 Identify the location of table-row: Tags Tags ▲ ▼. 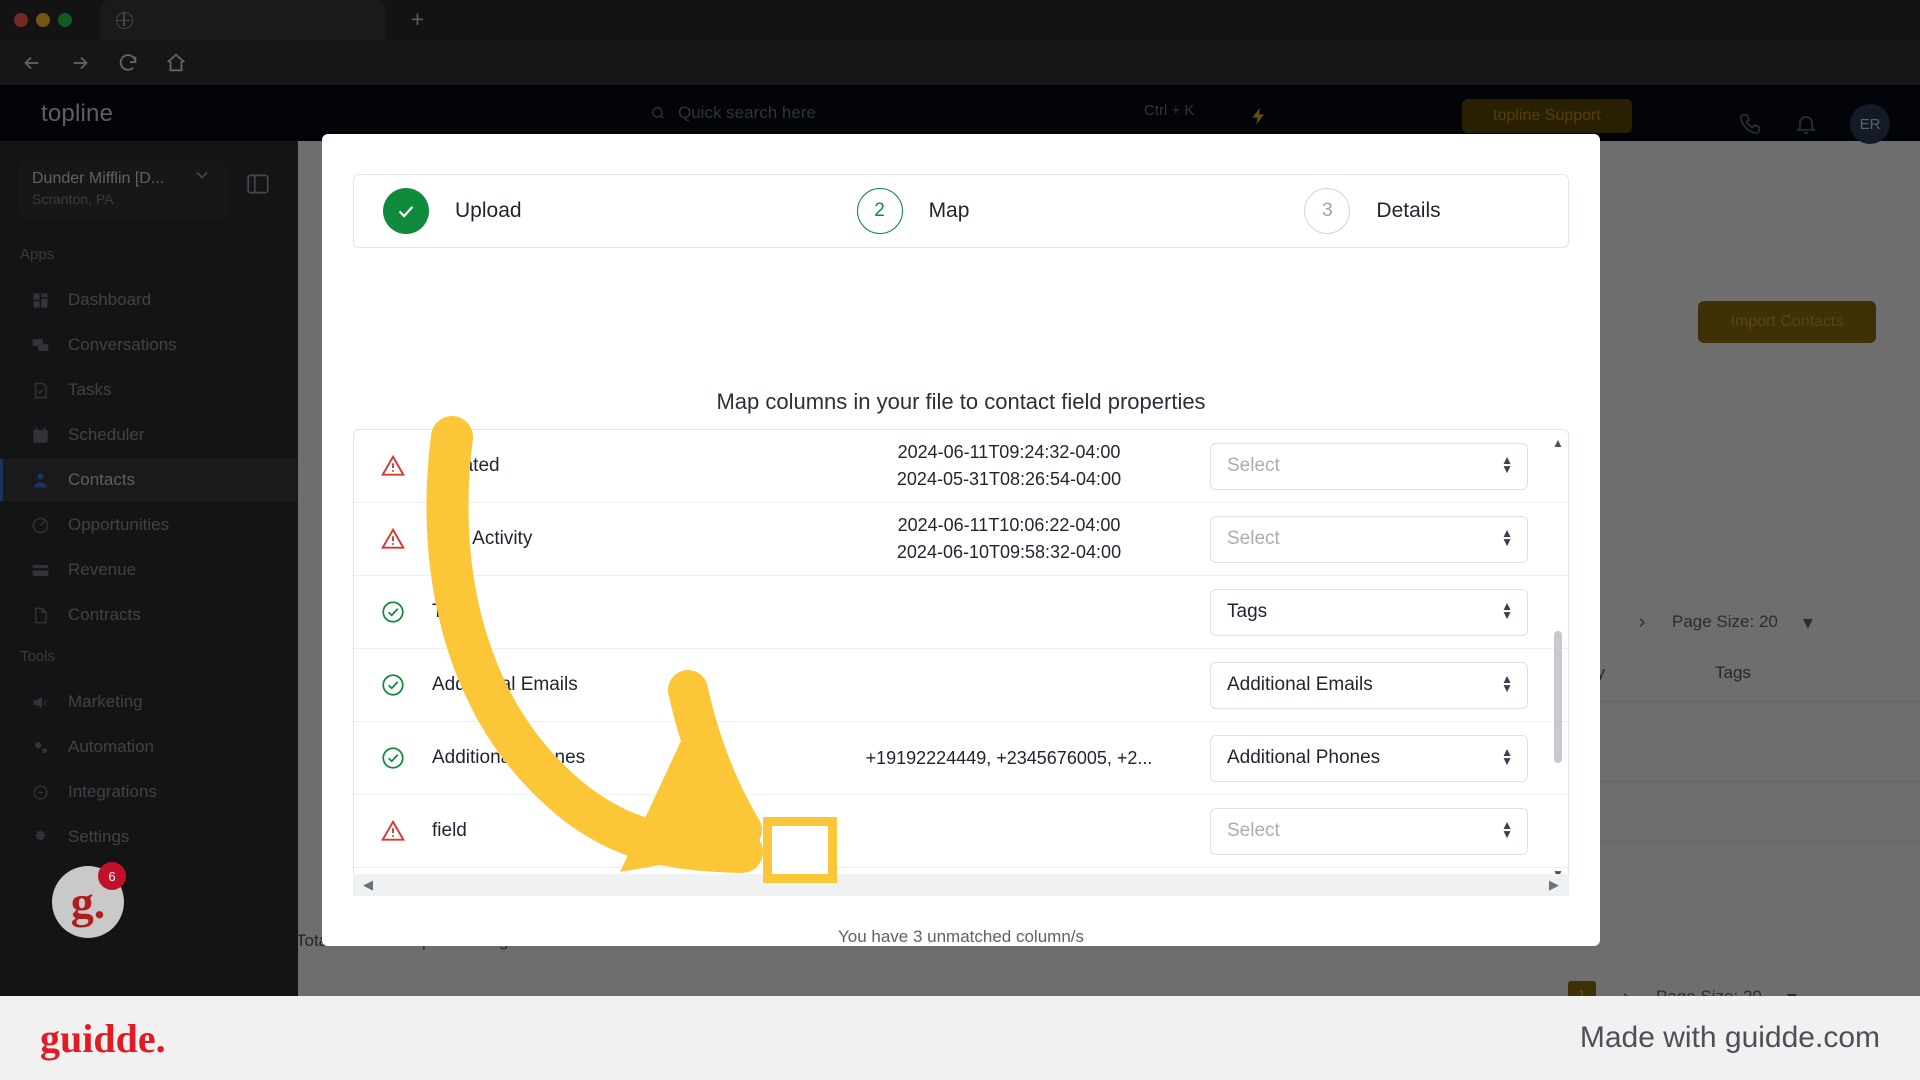
(961, 612).